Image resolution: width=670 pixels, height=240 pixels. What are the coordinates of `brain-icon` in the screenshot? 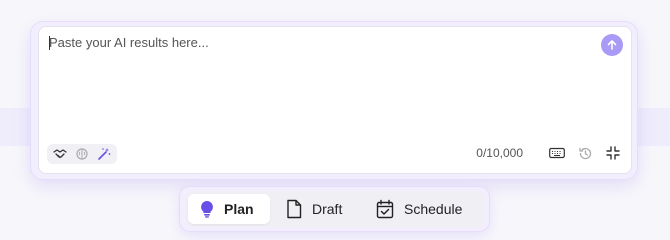 It's located at (82, 154).